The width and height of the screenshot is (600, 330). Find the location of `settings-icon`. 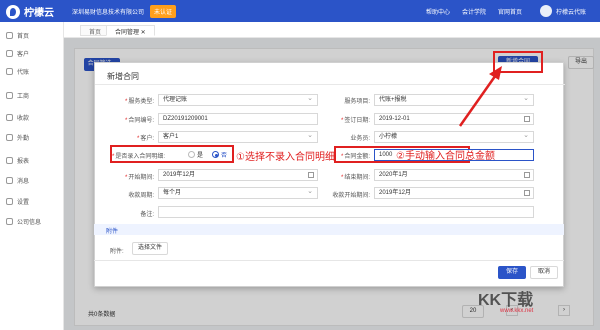

settings-icon is located at coordinates (9, 201).